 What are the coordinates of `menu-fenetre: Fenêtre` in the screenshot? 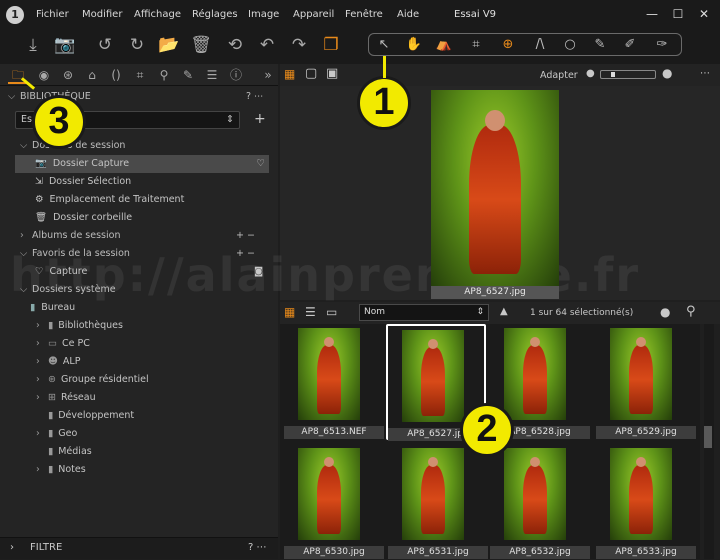 It's located at (364, 14).